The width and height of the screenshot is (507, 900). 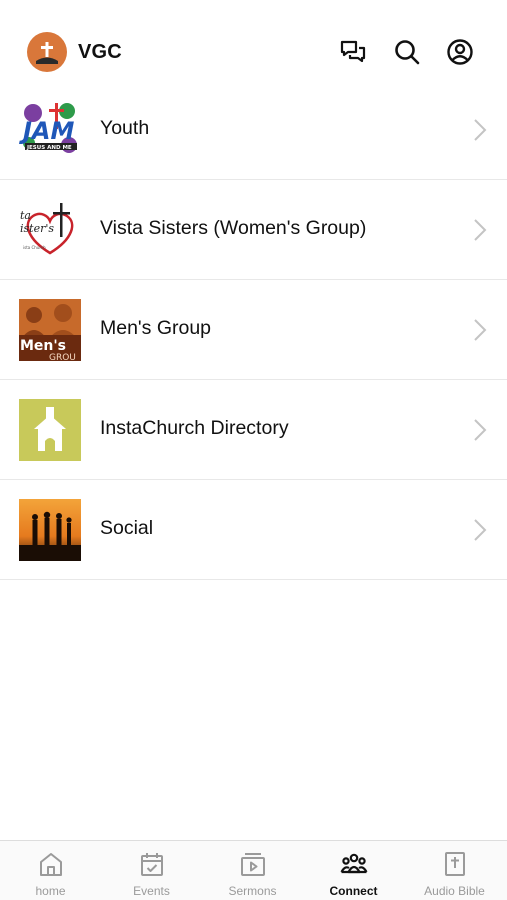 I want to click on chat-icon, so click(x=353, y=52).